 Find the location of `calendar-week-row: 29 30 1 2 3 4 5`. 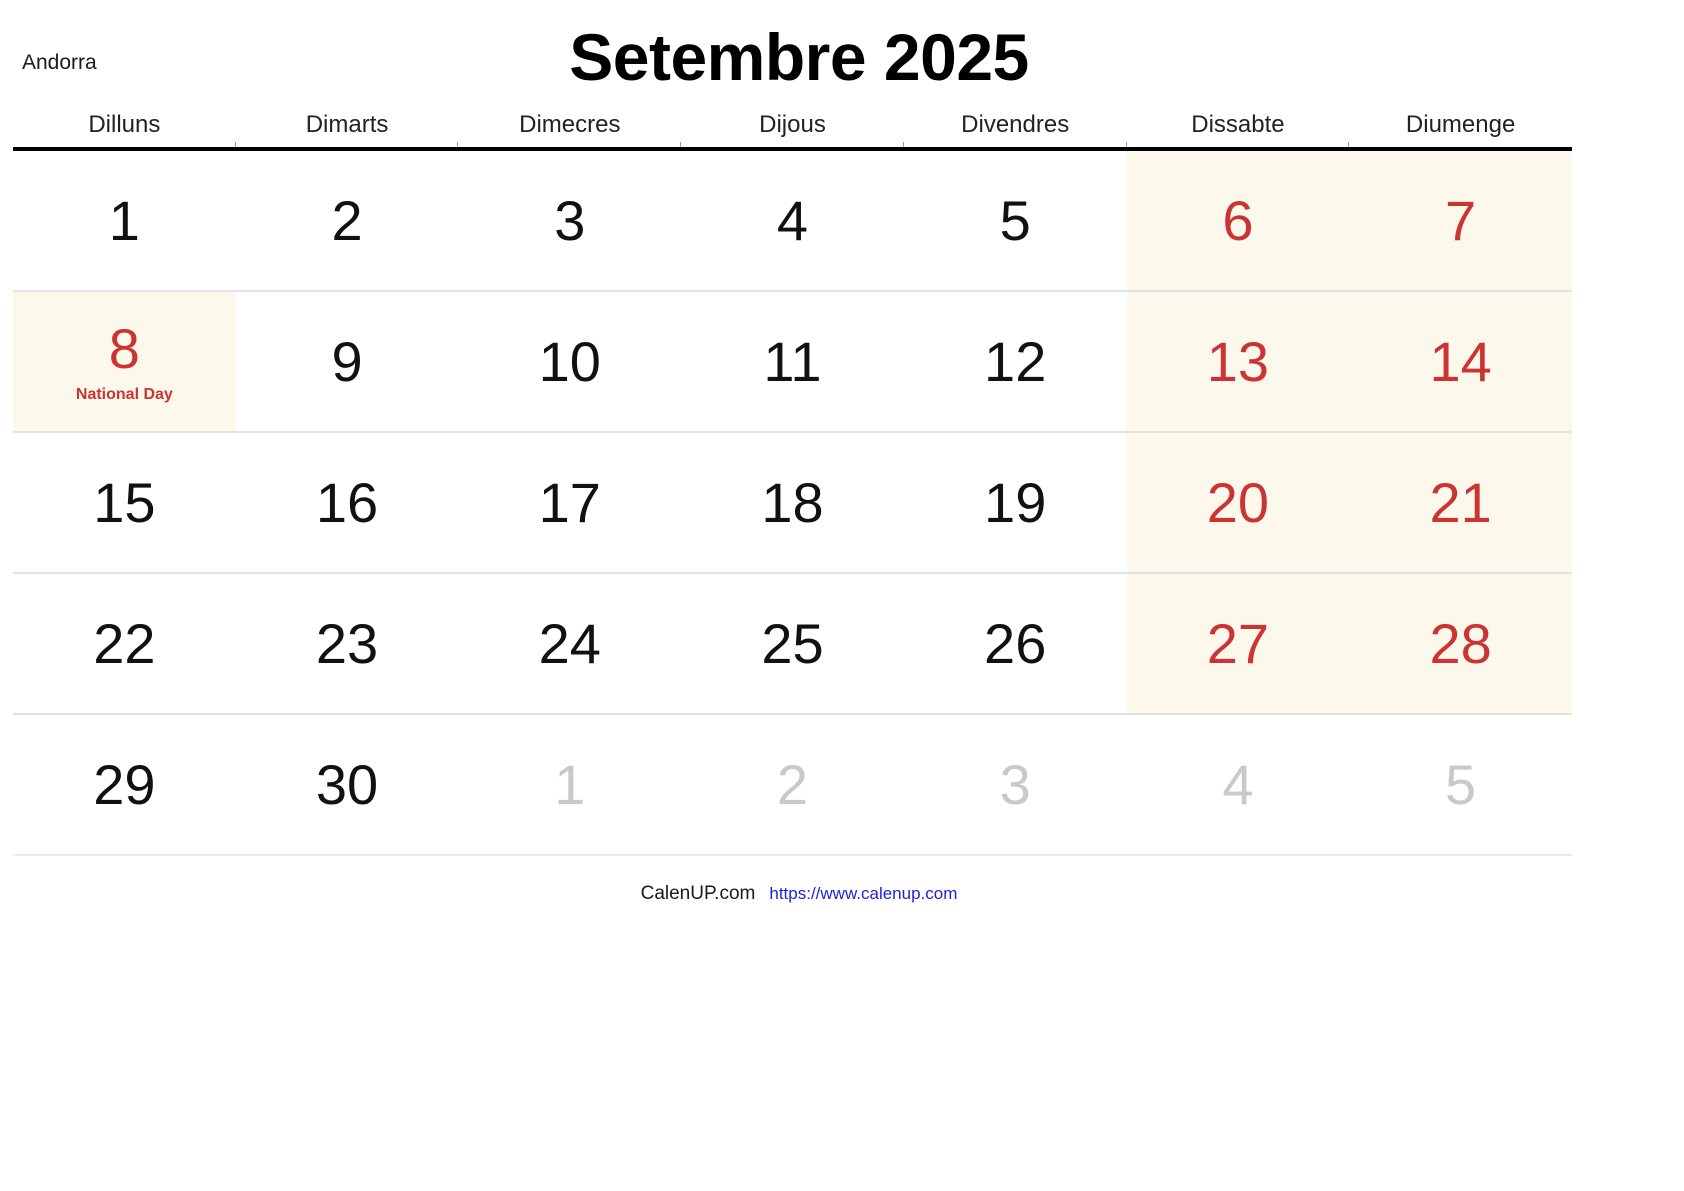

calendar-week-row: 29 30 1 2 3 4 5 is located at coordinates (792, 785).